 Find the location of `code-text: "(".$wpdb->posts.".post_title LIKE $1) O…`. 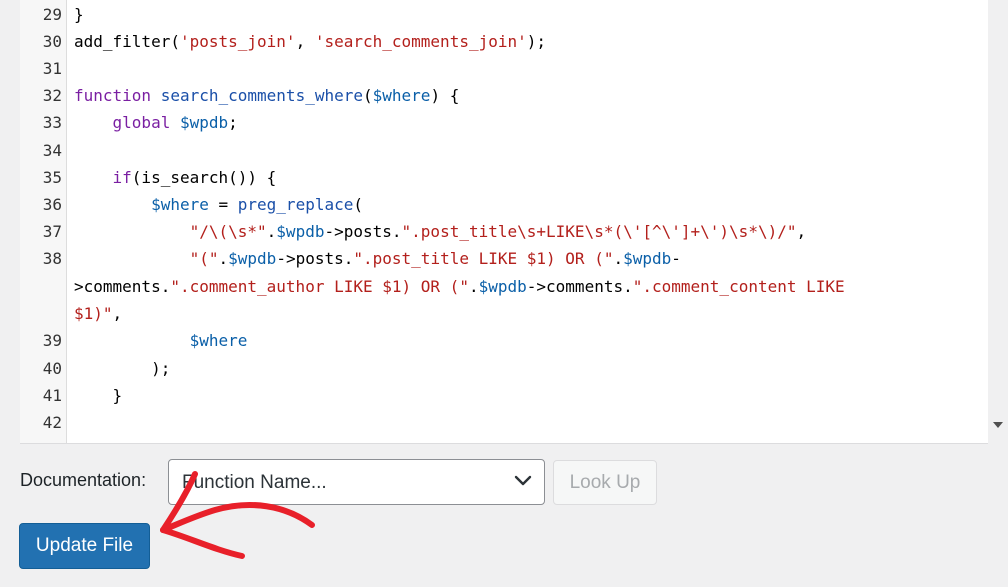

code-text: "(".$wpdb->posts.".post_title LIKE $1) O… is located at coordinates (377, 259).